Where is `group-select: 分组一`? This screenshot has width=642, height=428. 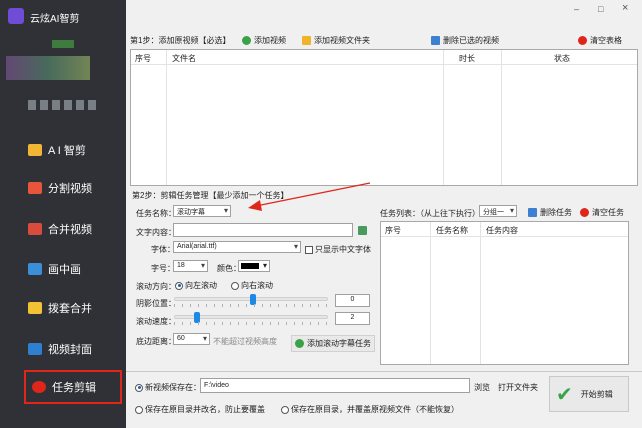
group-select: 分组一 is located at coordinates (498, 211).